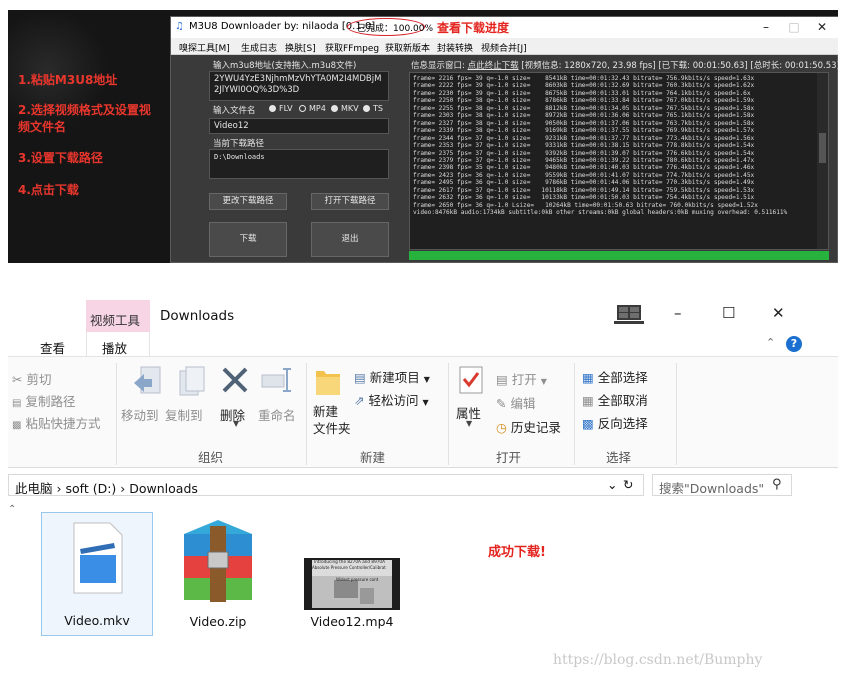 The height and width of the screenshot is (680, 846). What do you see at coordinates (299, 126) in the screenshot?
I see `filename-input: Video12` at bounding box center [299, 126].